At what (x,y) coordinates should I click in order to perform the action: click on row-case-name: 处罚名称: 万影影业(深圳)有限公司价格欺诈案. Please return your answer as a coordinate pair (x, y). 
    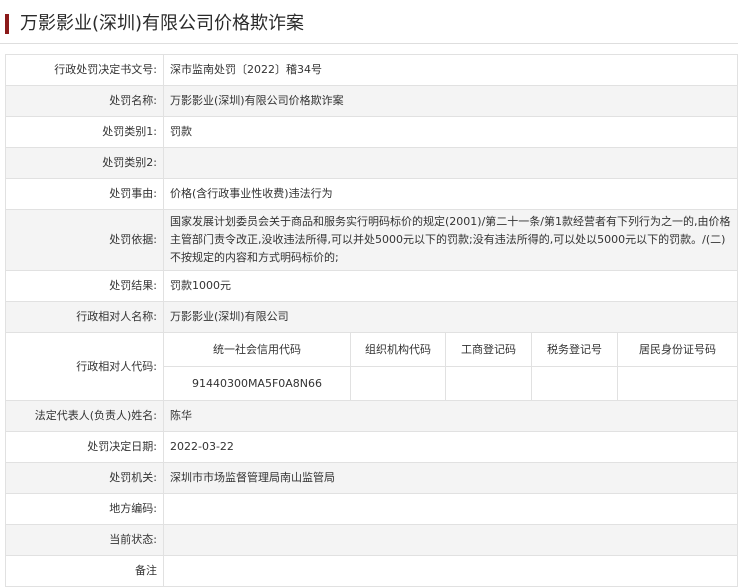
    Looking at the image, I should click on (371, 101).